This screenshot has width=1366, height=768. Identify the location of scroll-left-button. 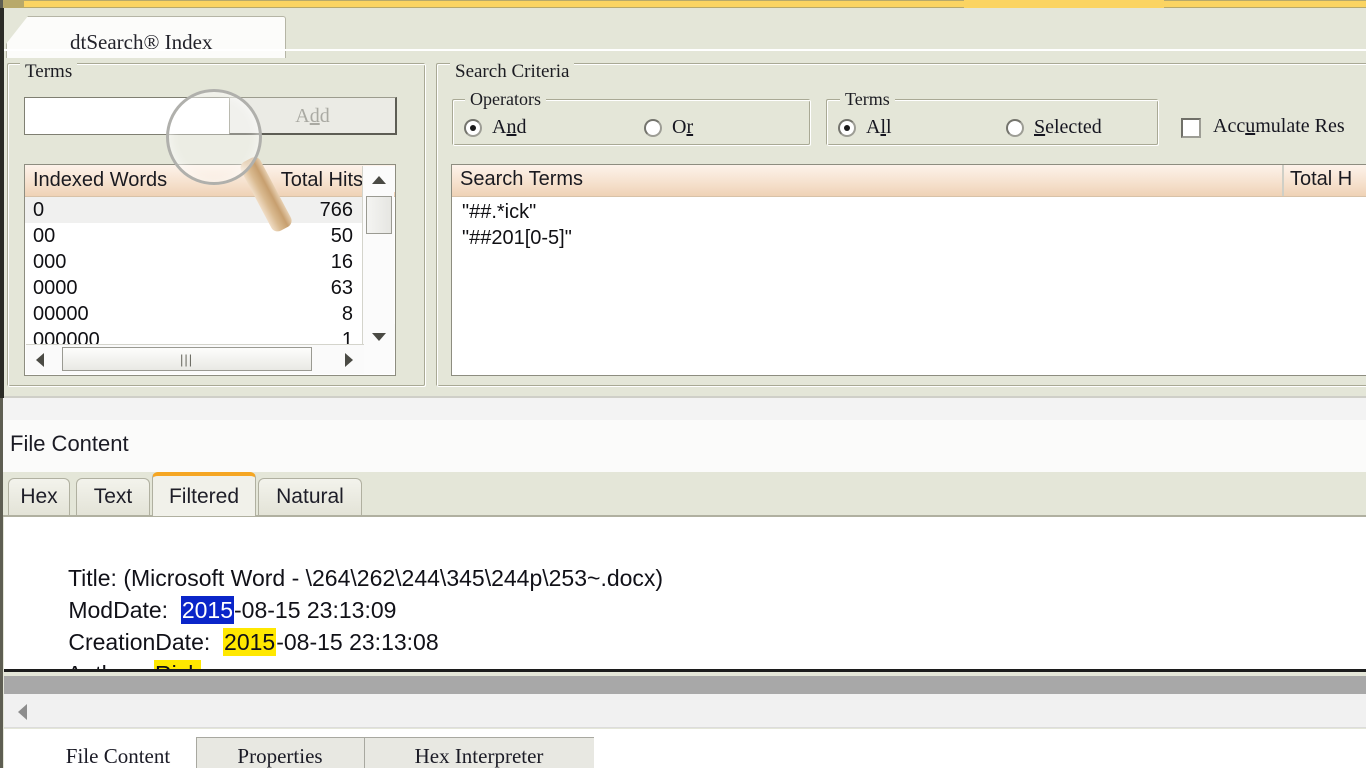
(41, 359).